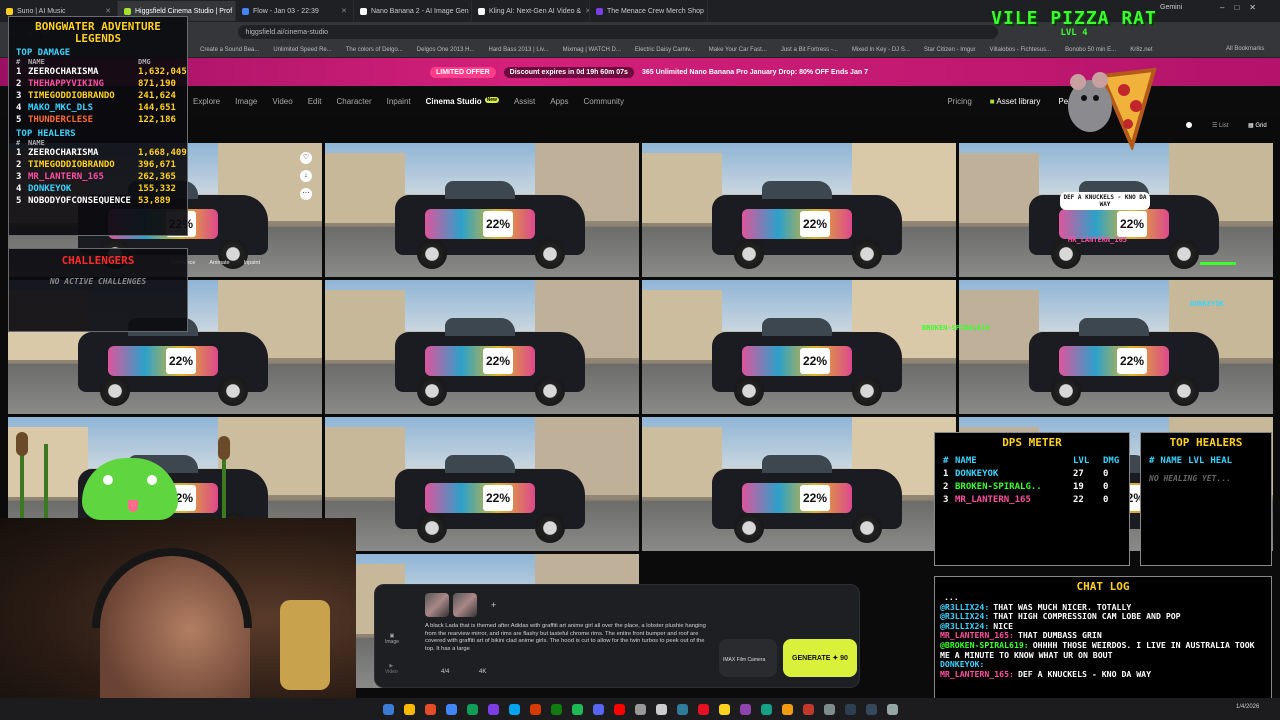 This screenshot has height=720, width=1280. I want to click on browser-tab: Kling AI: Next-Gen AI Video &✕, so click(531, 11).